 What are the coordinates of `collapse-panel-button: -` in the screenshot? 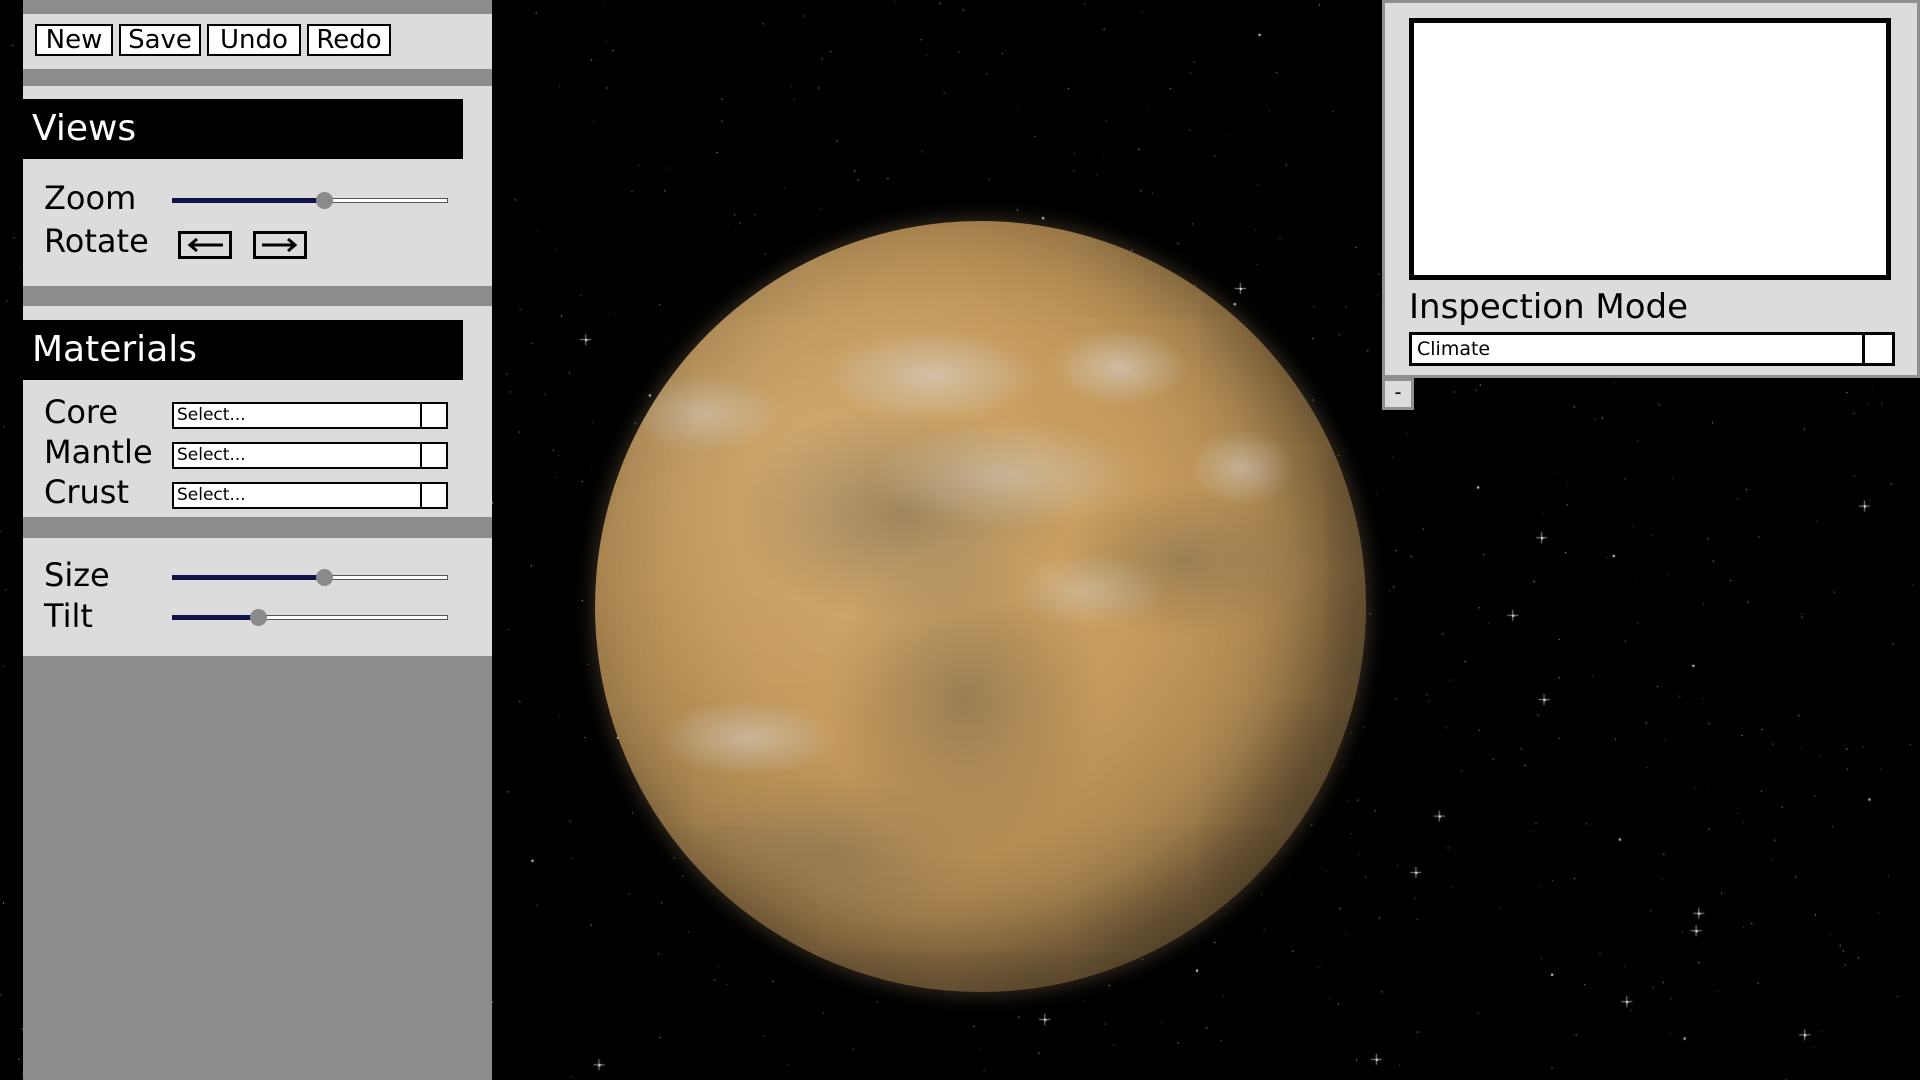 It's located at (1398, 394).